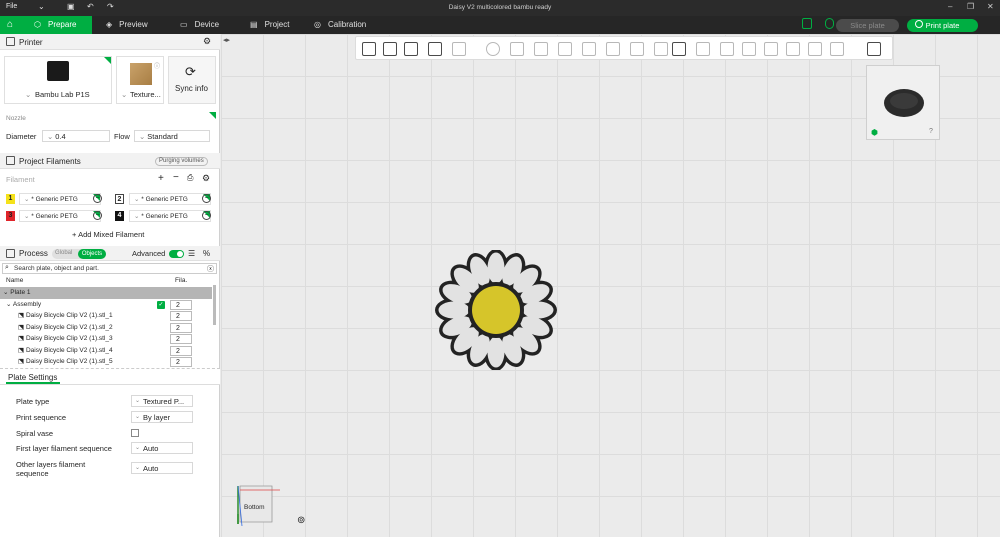 The image size is (1000, 537). I want to click on scale-icon, so click(541, 49).